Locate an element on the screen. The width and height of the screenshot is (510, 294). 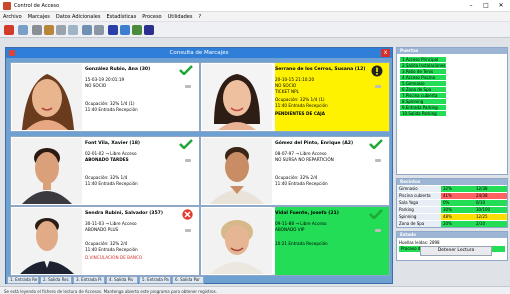
card-line: 20-10-15 21:10:20 is located at coordinates (295, 79).